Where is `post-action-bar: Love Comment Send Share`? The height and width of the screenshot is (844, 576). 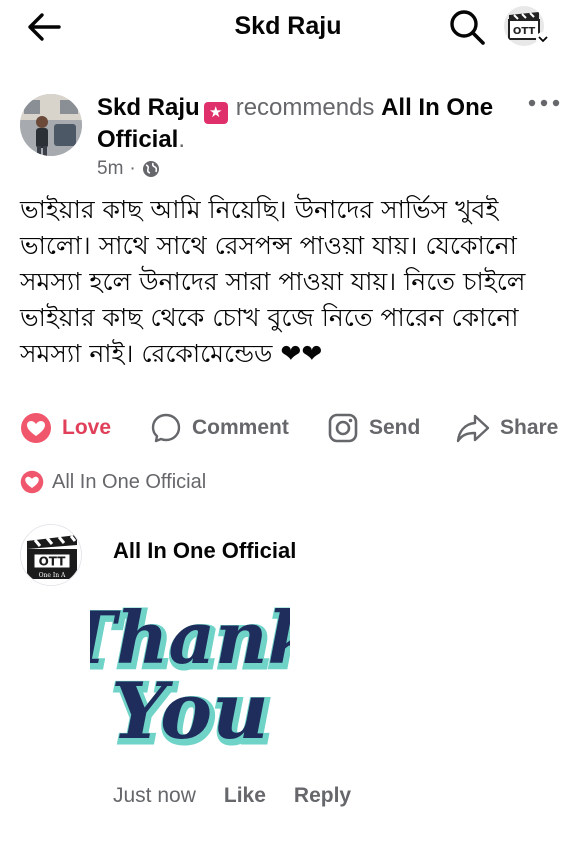
post-action-bar: Love Comment Send Share is located at coordinates (288, 428).